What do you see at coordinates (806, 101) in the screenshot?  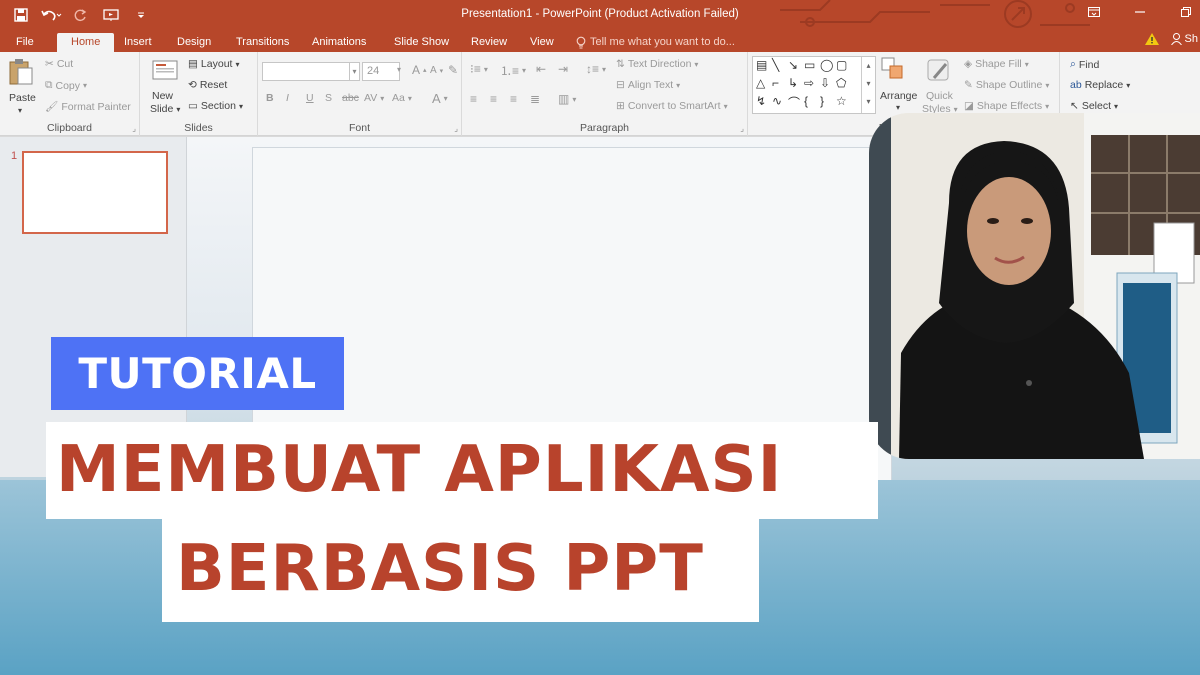 I see `left-brace-shape-icon: {` at bounding box center [806, 101].